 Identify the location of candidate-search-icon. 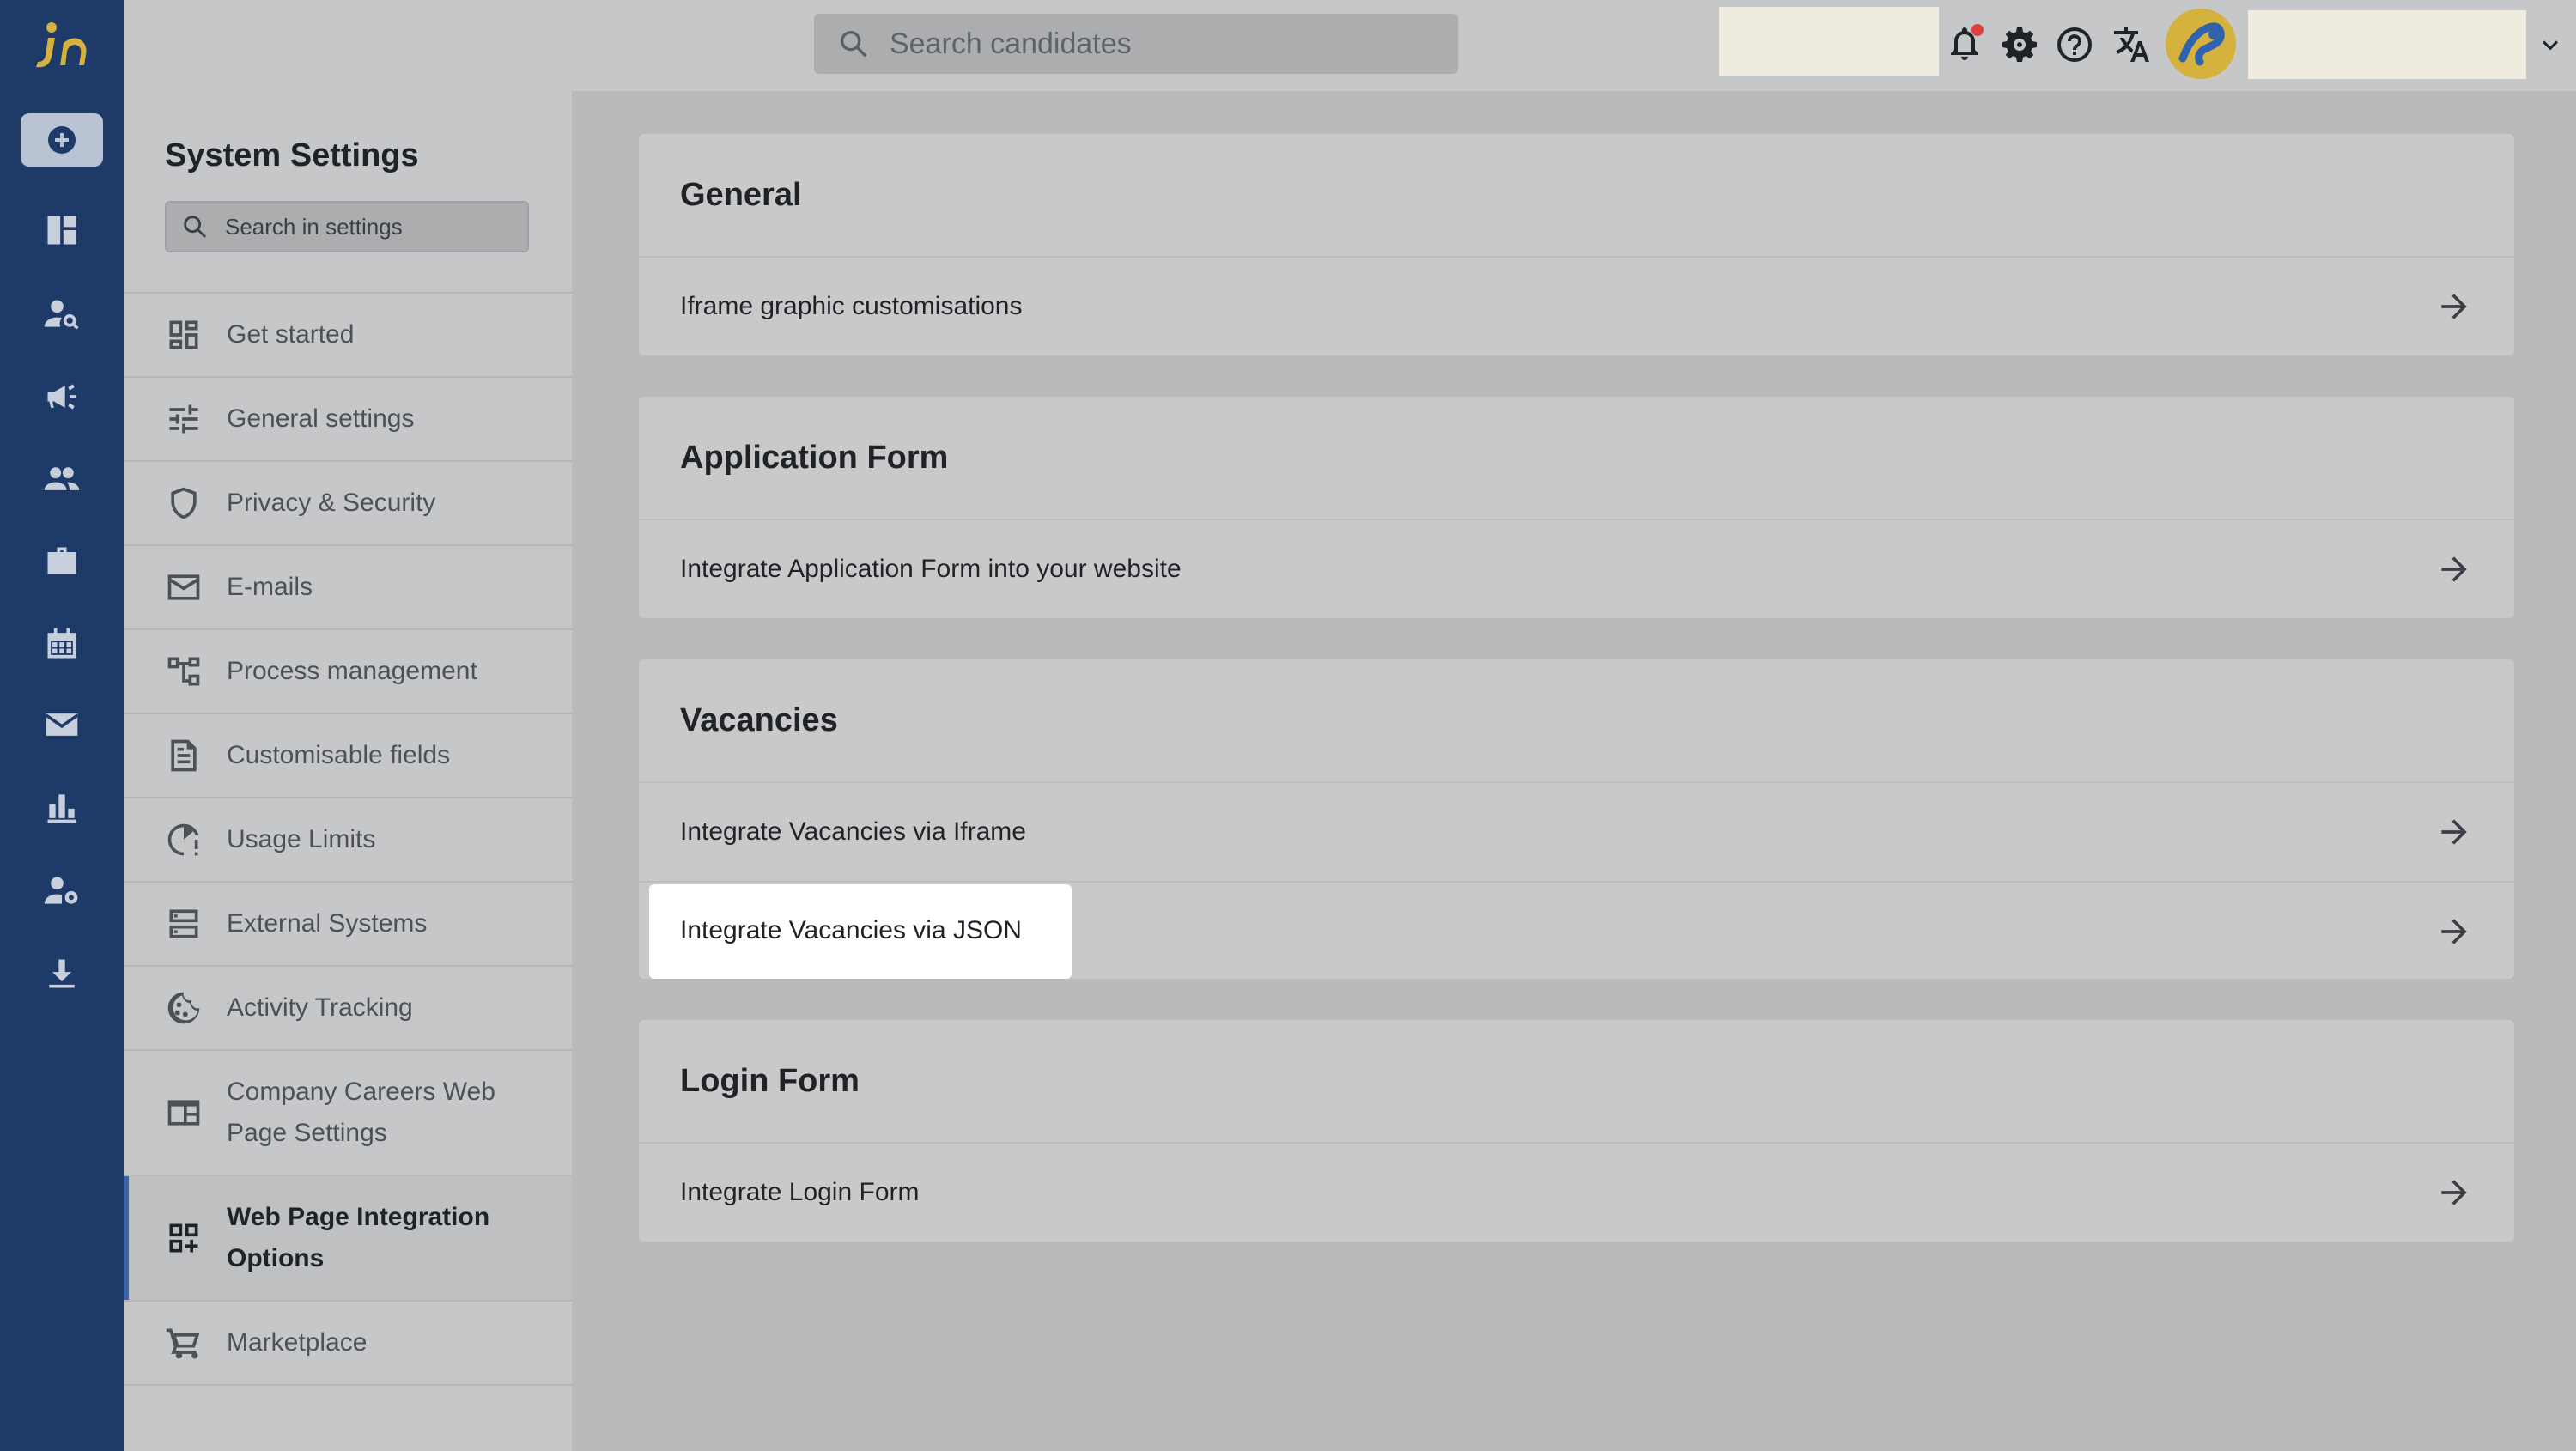
(61, 314).